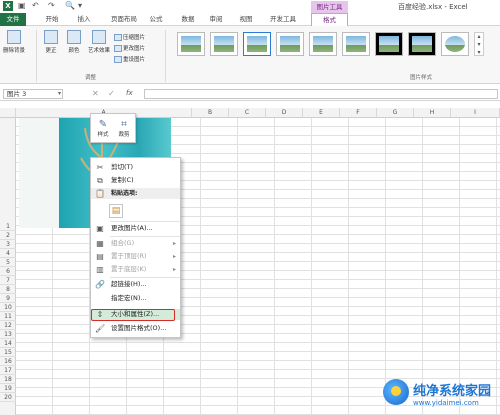 Image resolution: width=500 pixels, height=415 pixels. What do you see at coordinates (8, 352) in the screenshot?
I see `row-header: 15` at bounding box center [8, 352].